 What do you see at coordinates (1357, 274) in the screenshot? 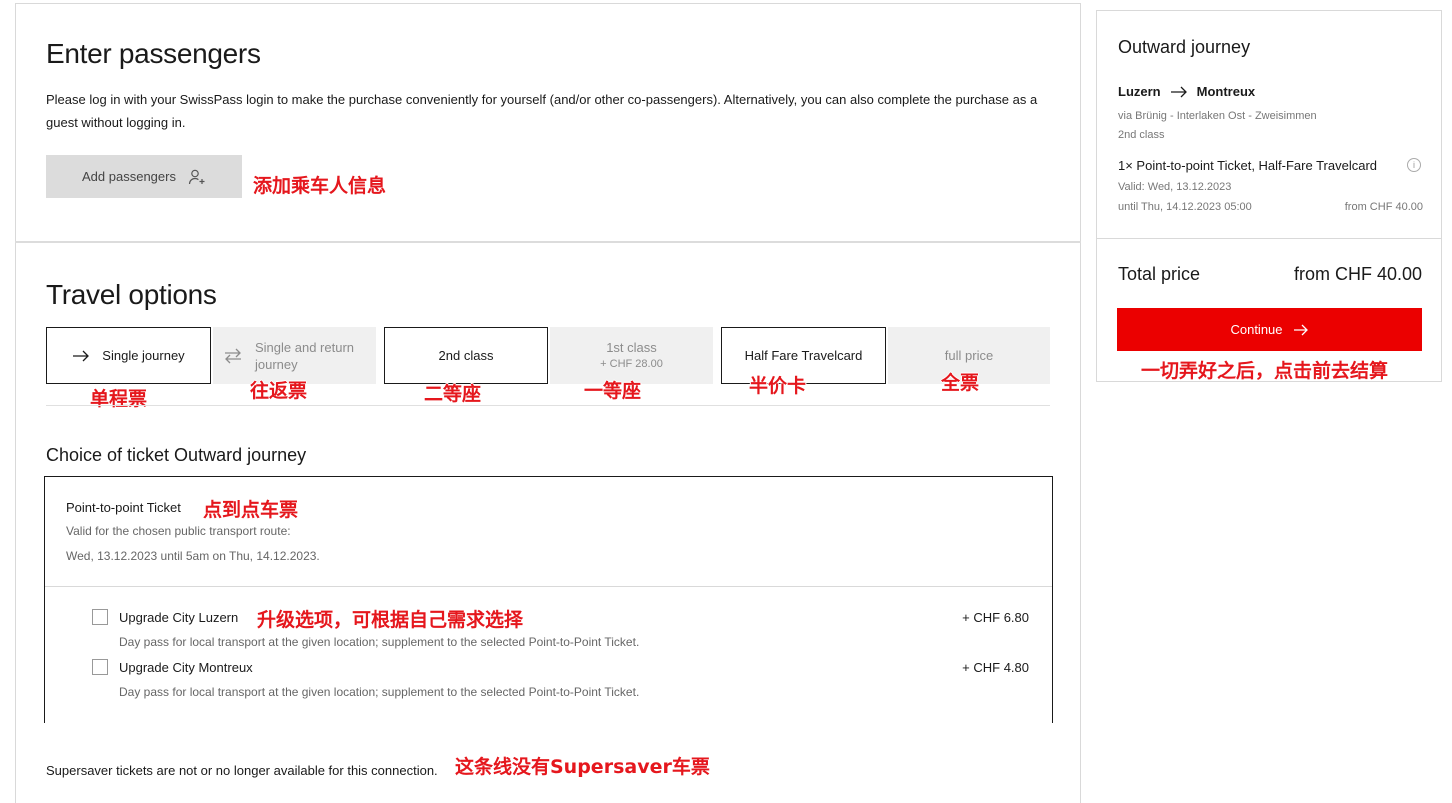
I see `total-price-value: from CHF 40.00` at bounding box center [1357, 274].